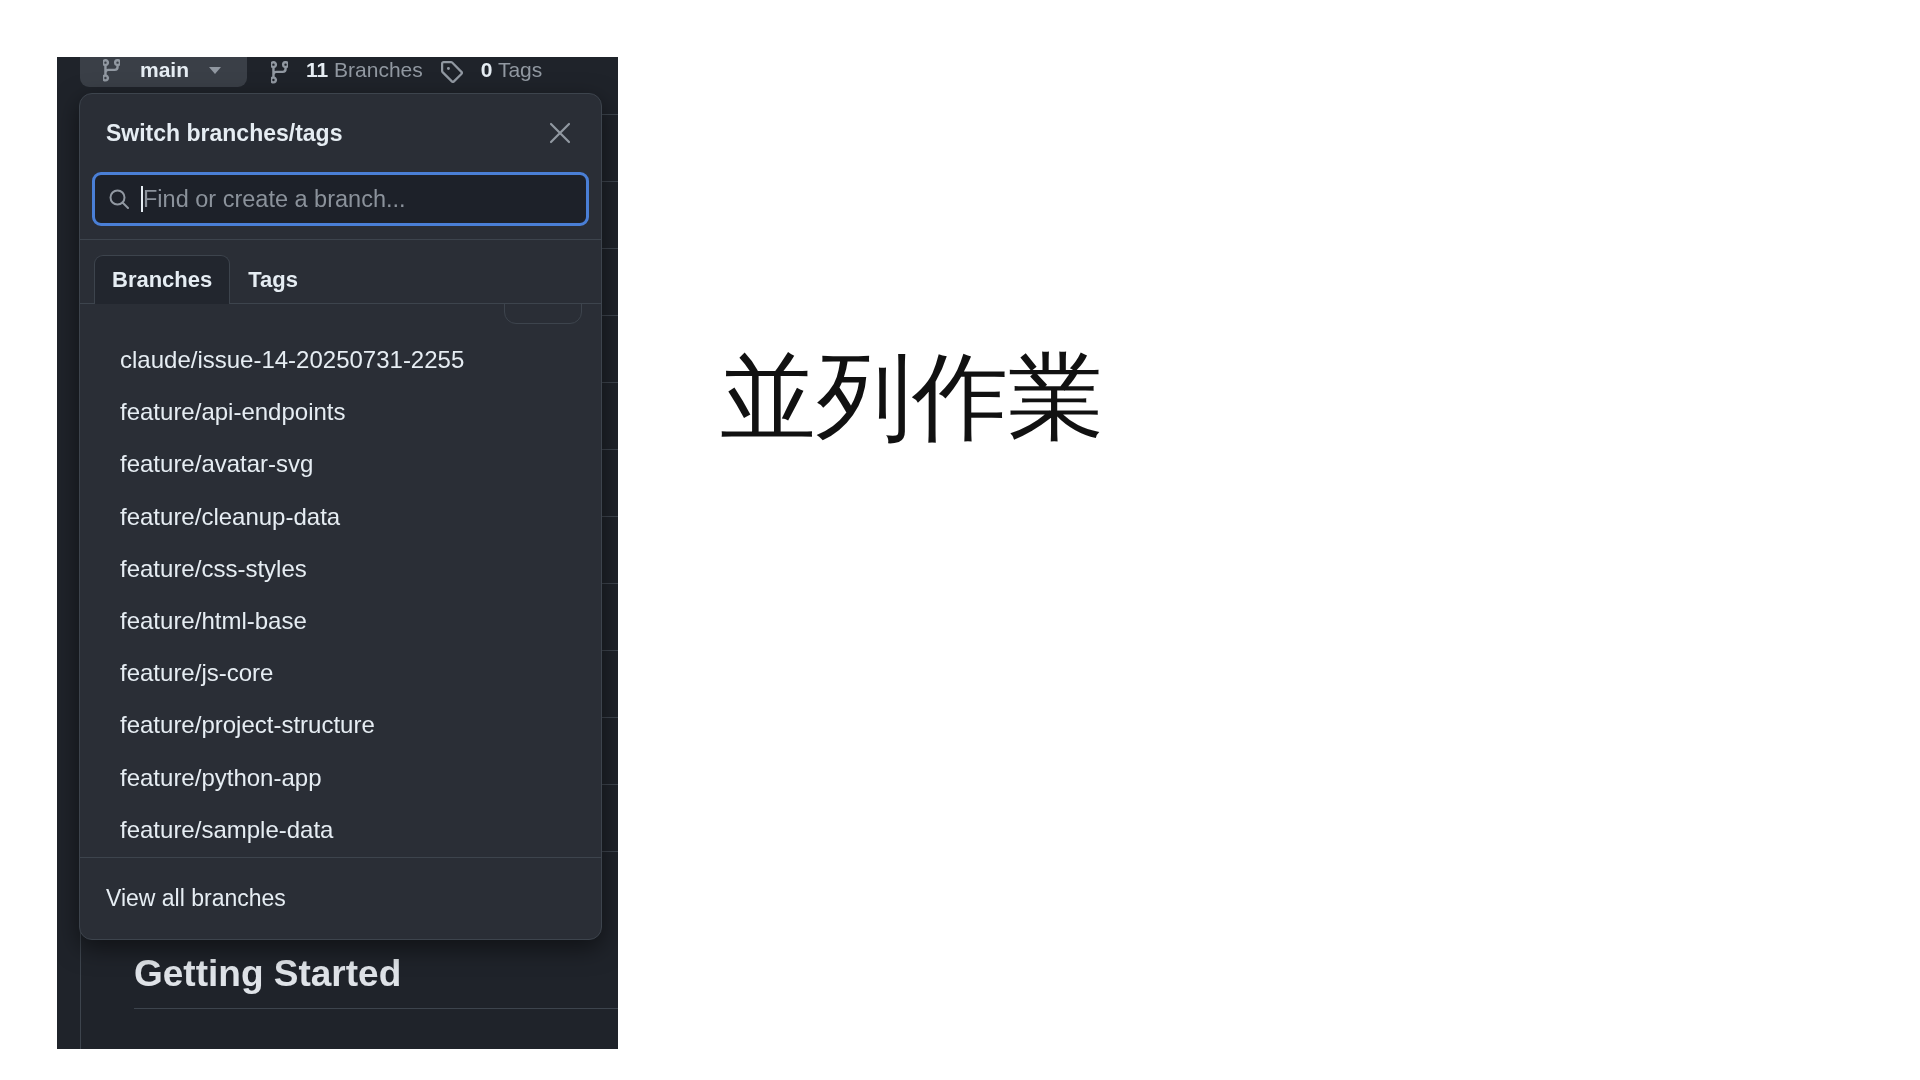 This screenshot has height=1080, width=1920. What do you see at coordinates (376, 980) in the screenshot?
I see `readme-heading: Getting Started` at bounding box center [376, 980].